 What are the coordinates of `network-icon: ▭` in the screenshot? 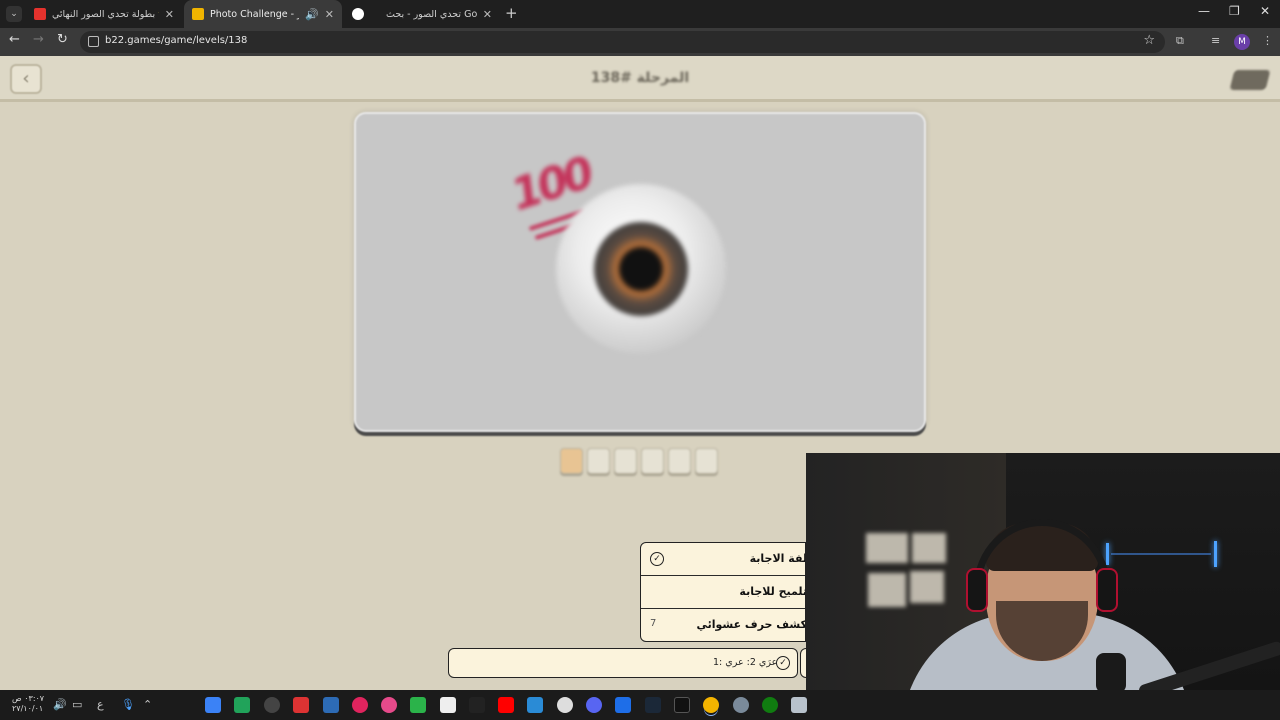 It's located at (77, 704).